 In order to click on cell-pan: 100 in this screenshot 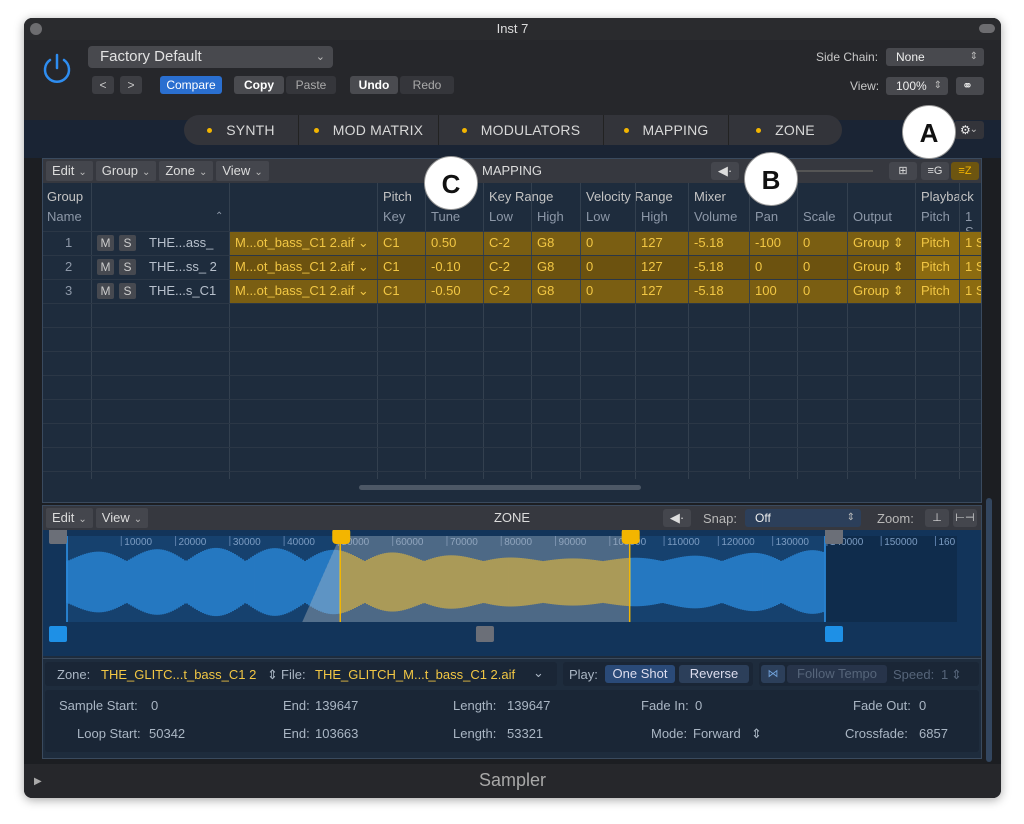, I will do `click(773, 291)`.